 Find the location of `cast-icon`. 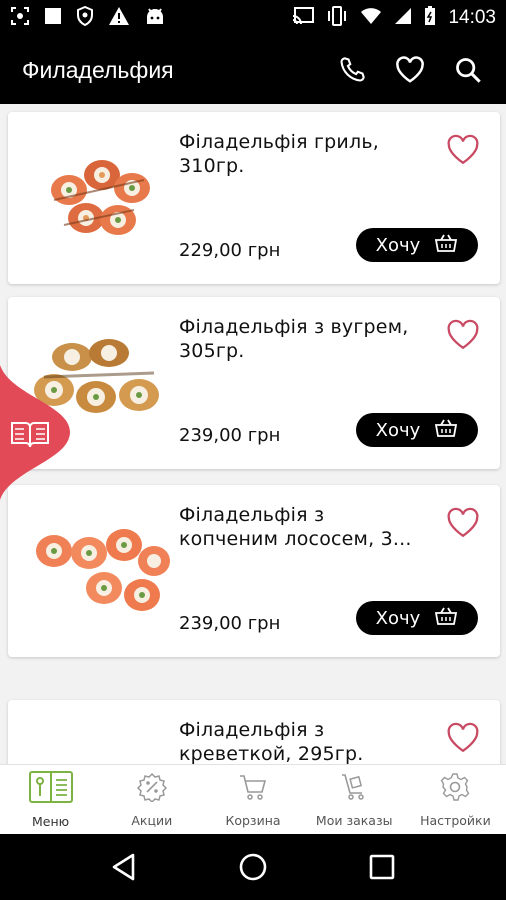

cast-icon is located at coordinates (303, 18).